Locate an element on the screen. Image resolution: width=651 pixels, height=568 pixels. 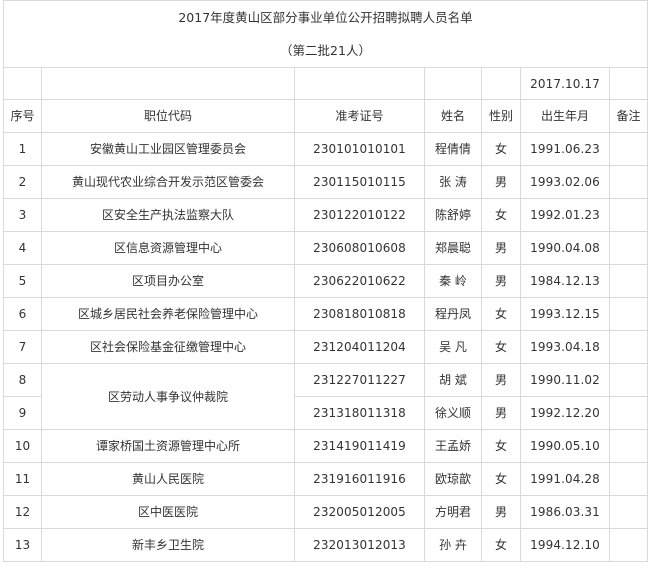
cell-birth: 1986.03.31 is located at coordinates (565, 512).